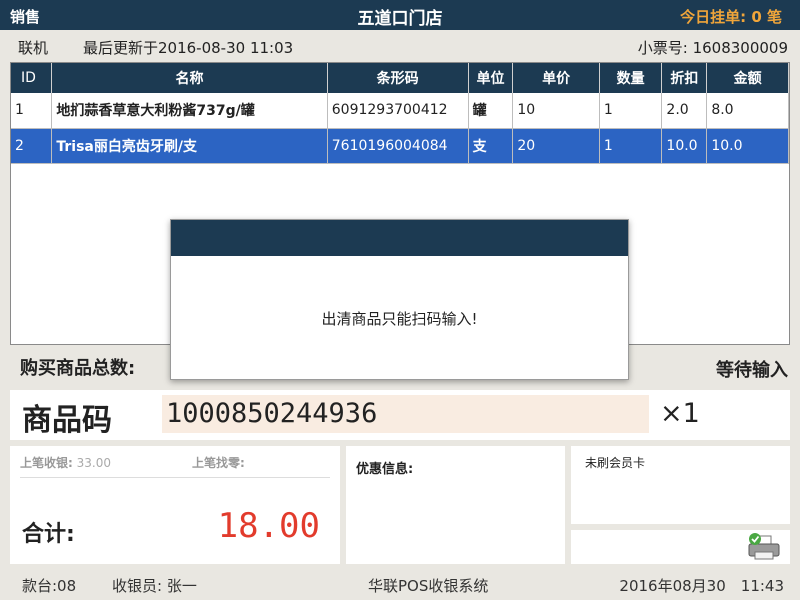  I want to click on connection-mode: 联机, so click(33, 48).